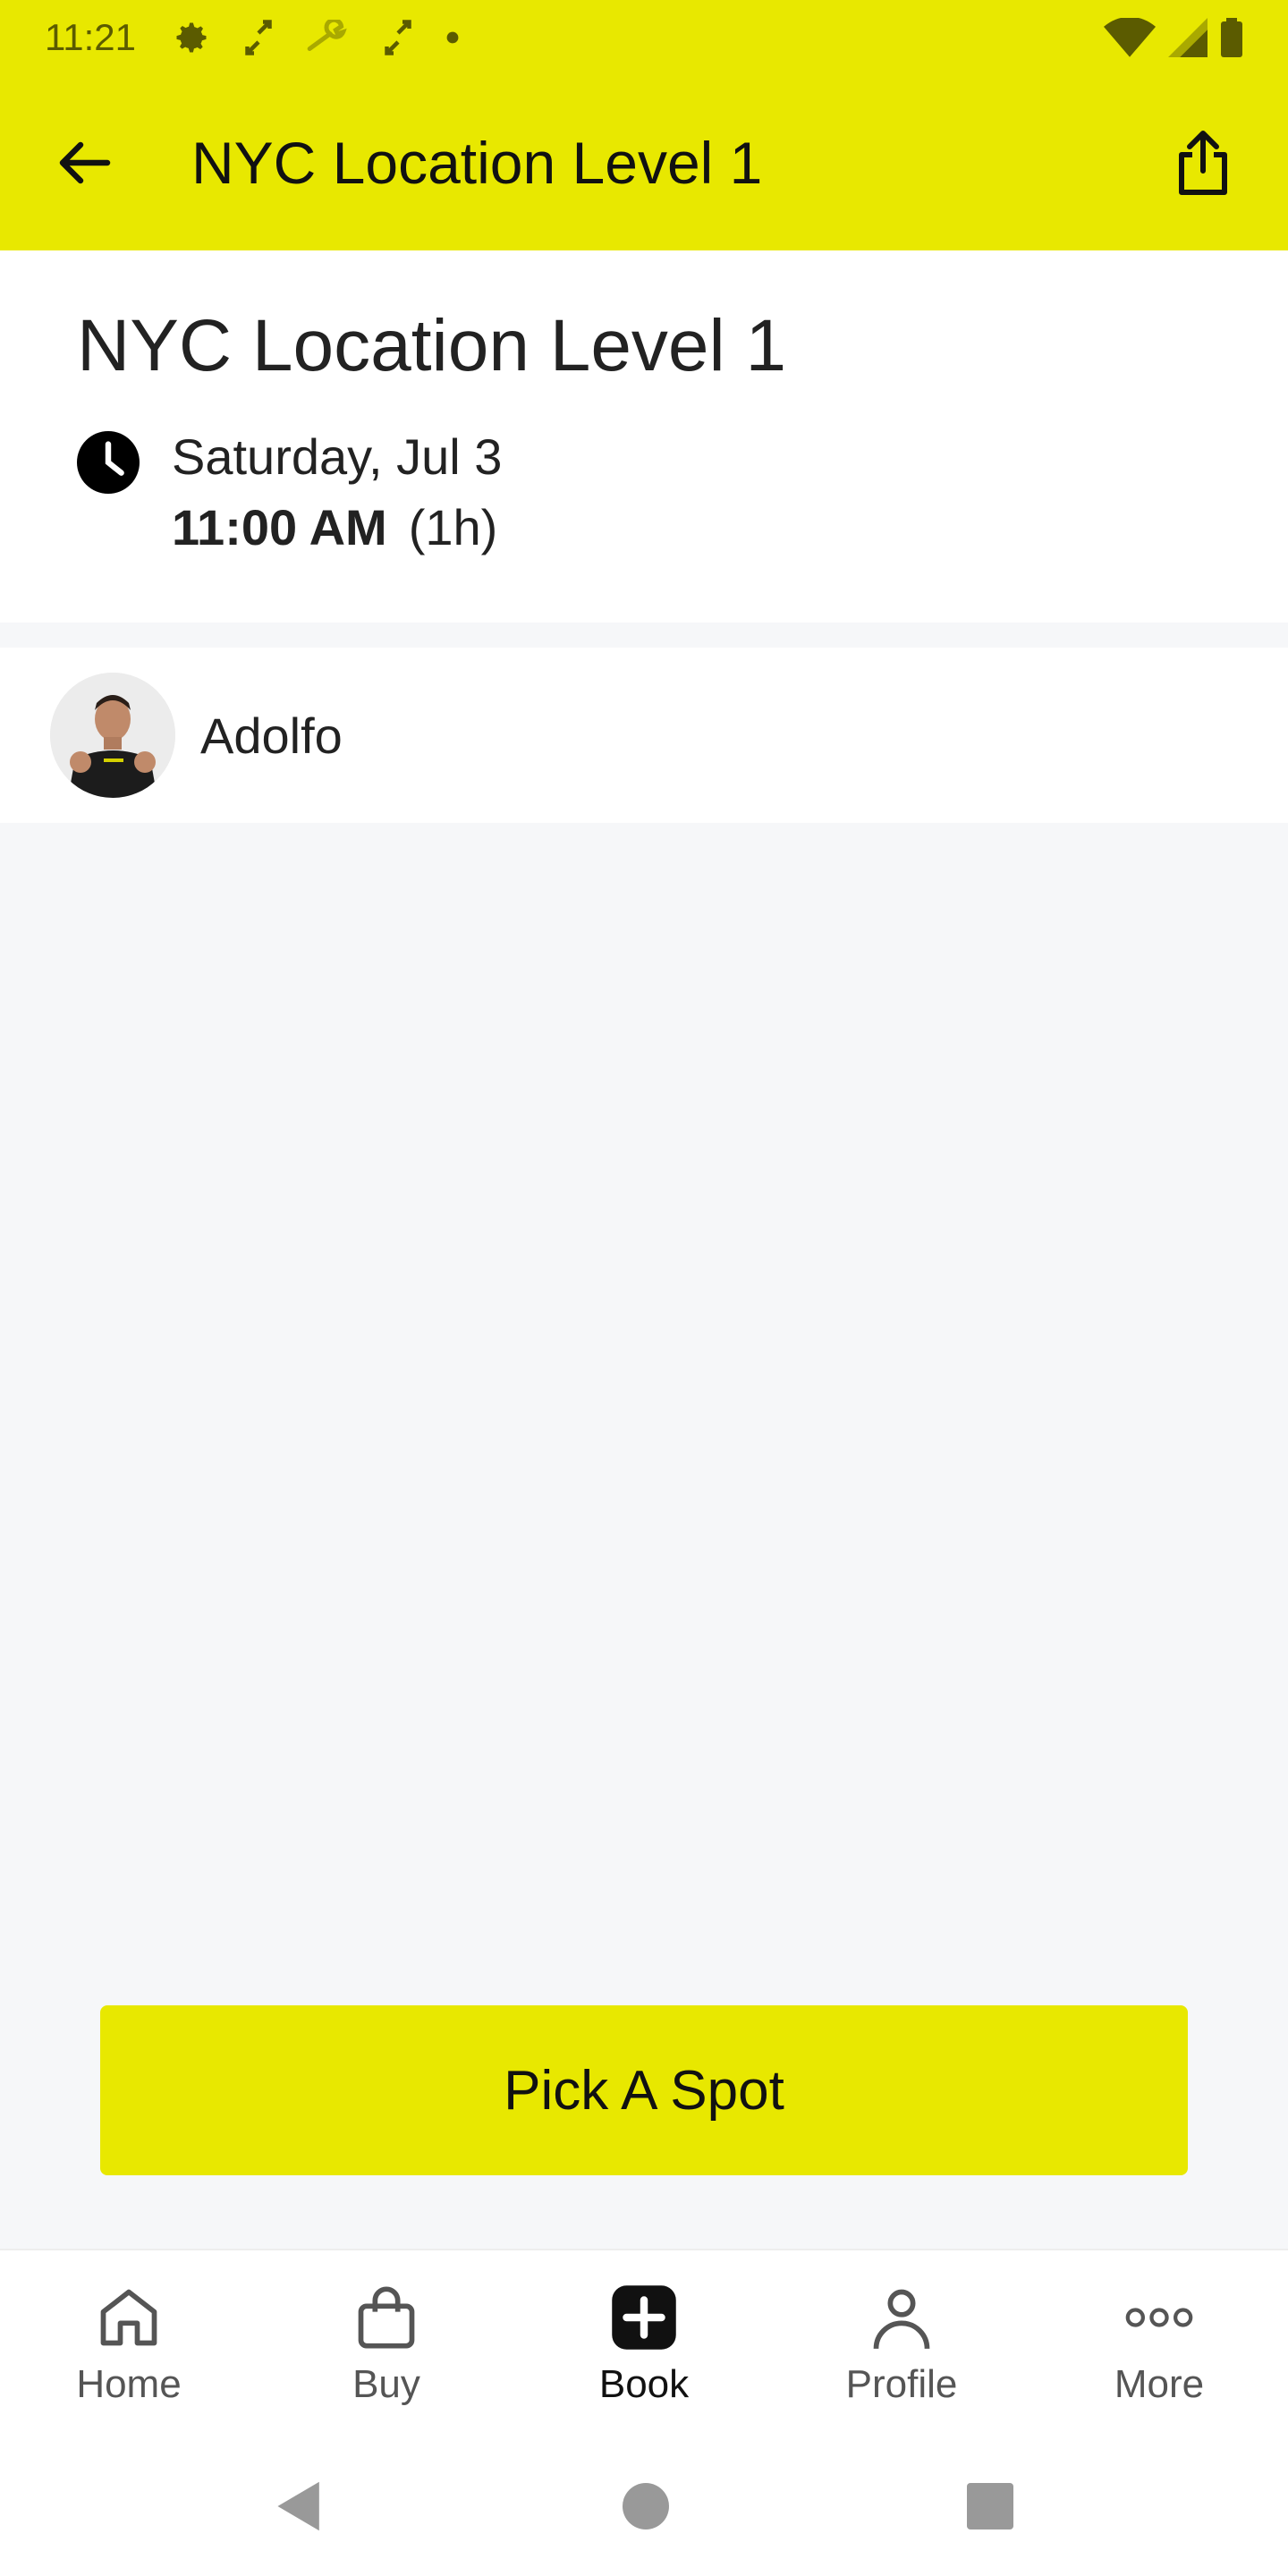 The height and width of the screenshot is (2576, 1288). I want to click on share-button, so click(1203, 163).